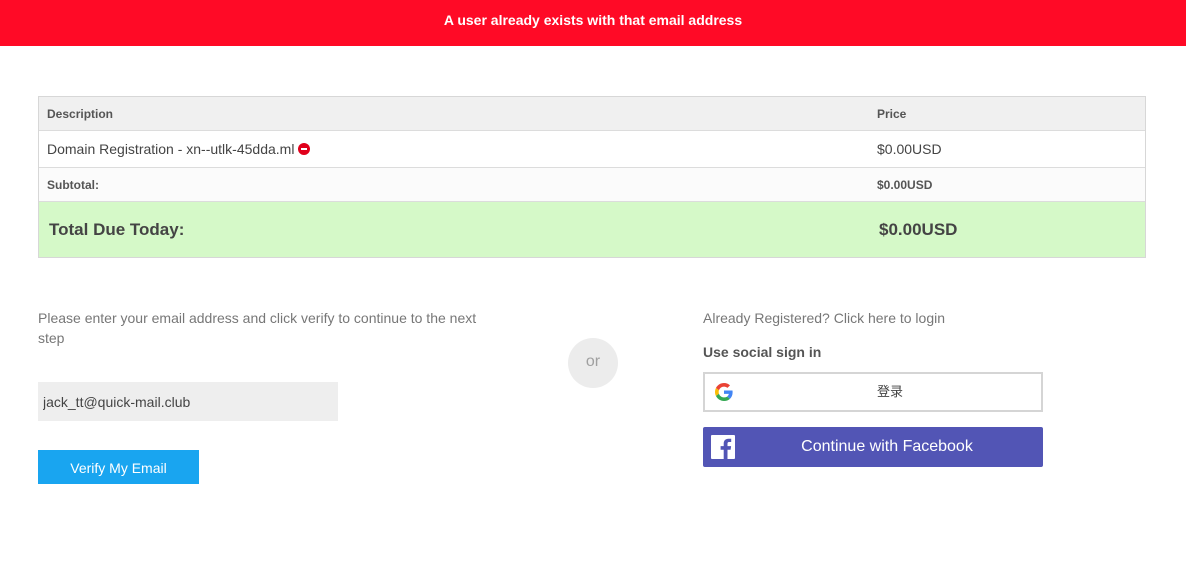 The image size is (1186, 572). Describe the element at coordinates (304, 149) in the screenshot. I see `remove-icon` at that location.